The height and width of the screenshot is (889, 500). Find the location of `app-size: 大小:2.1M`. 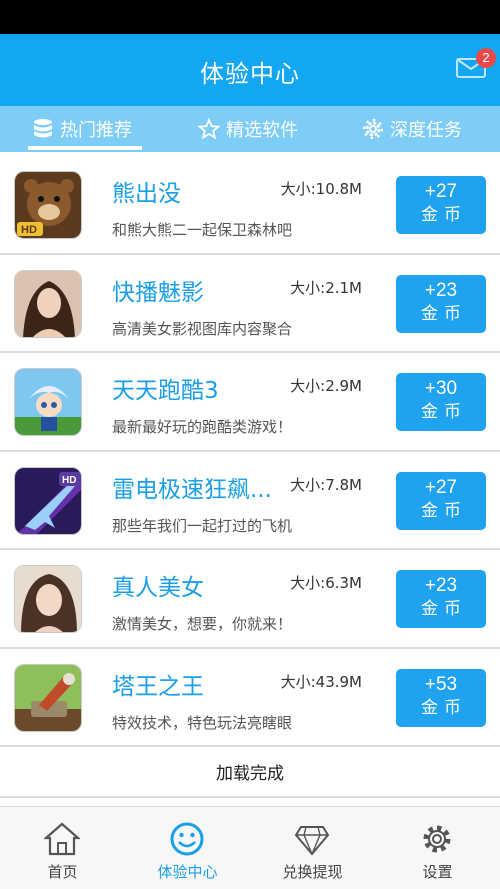

app-size: 大小:2.1M is located at coordinates (326, 287).